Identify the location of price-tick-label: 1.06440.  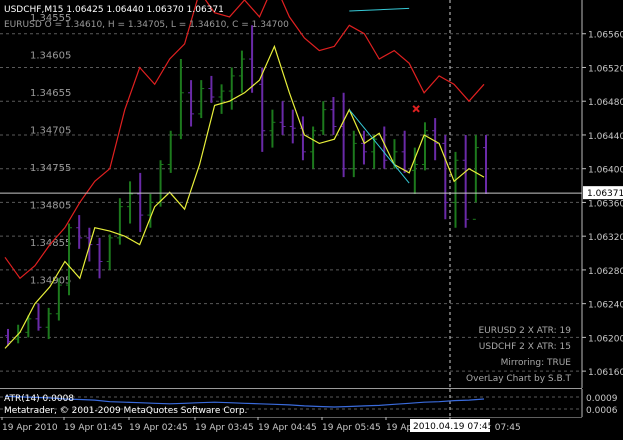
(605, 137).